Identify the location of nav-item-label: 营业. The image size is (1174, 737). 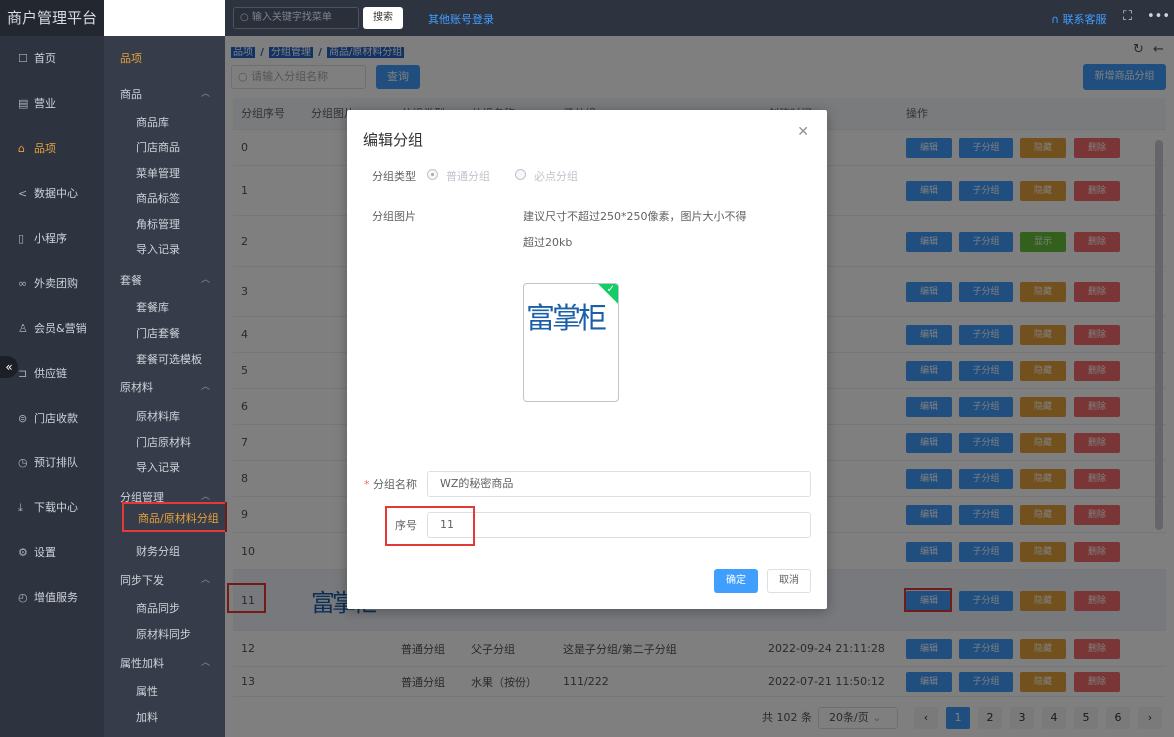
(45, 103).